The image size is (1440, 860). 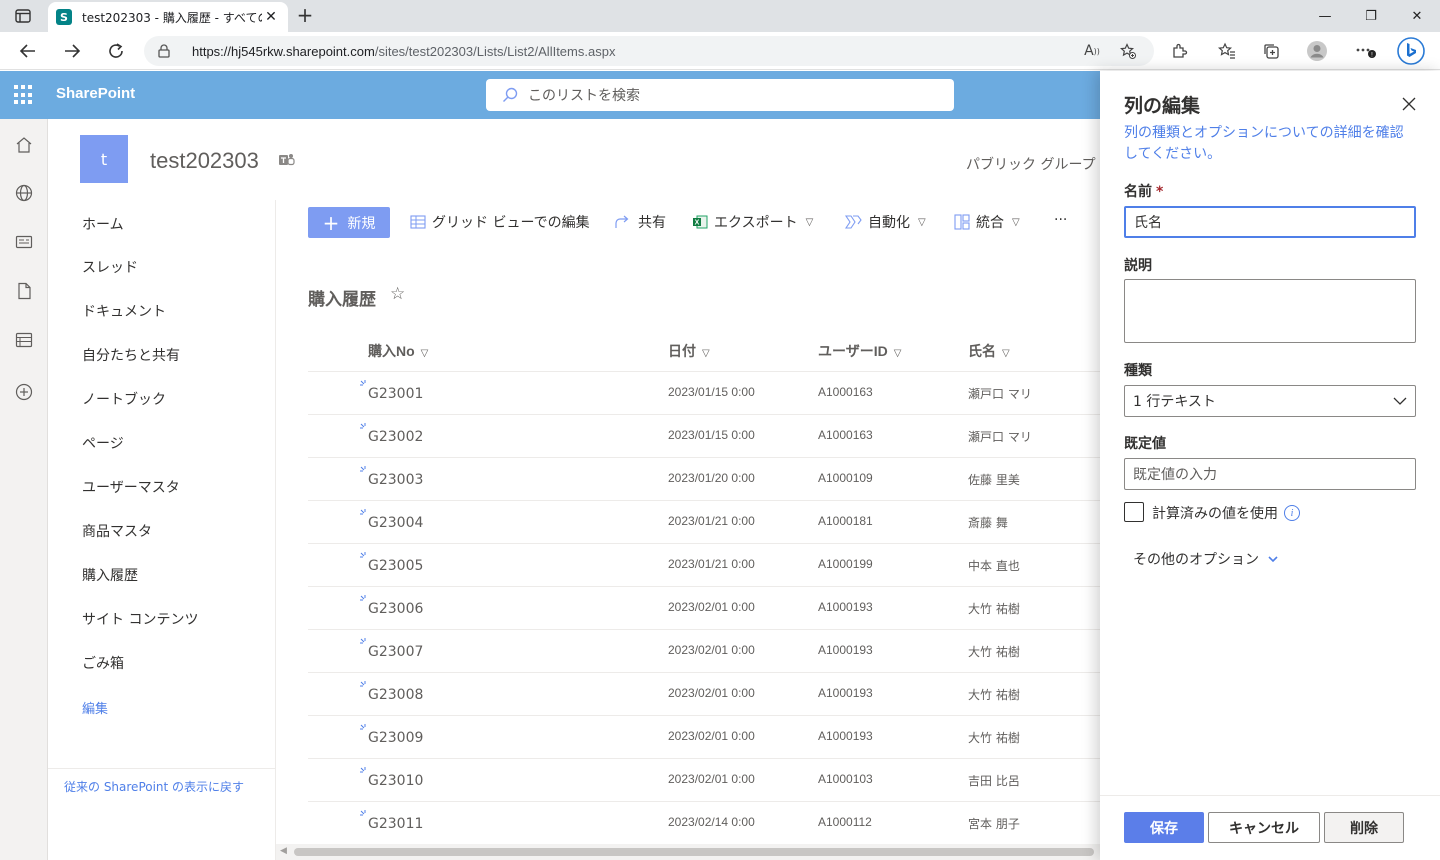 What do you see at coordinates (1371, 16) in the screenshot?
I see `restore-button: ❐` at bounding box center [1371, 16].